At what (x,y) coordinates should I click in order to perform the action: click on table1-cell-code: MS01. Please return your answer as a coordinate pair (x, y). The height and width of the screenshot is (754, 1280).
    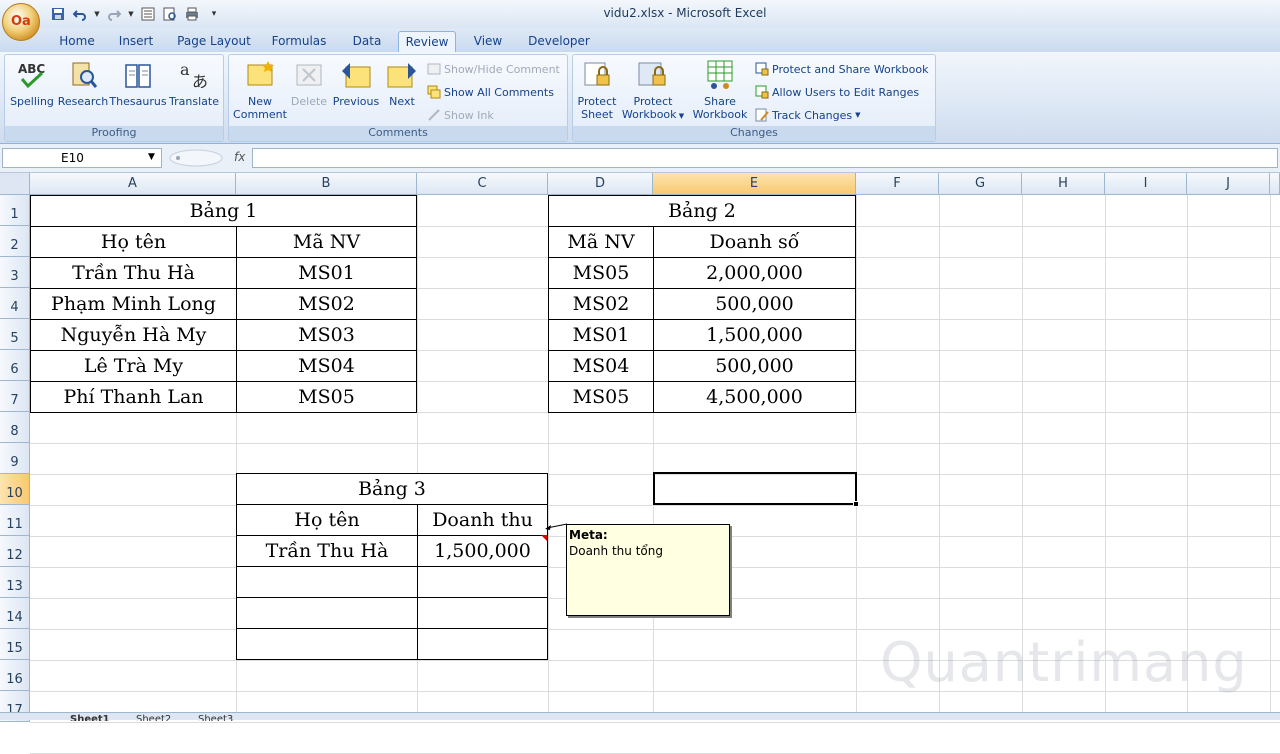
    Looking at the image, I should click on (326, 273).